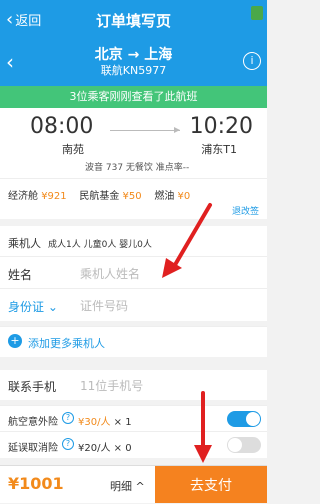 Image resolution: width=320 pixels, height=504 pixels. What do you see at coordinates (33, 422) in the screenshot?
I see `insurance-label: 航空意外险` at bounding box center [33, 422].